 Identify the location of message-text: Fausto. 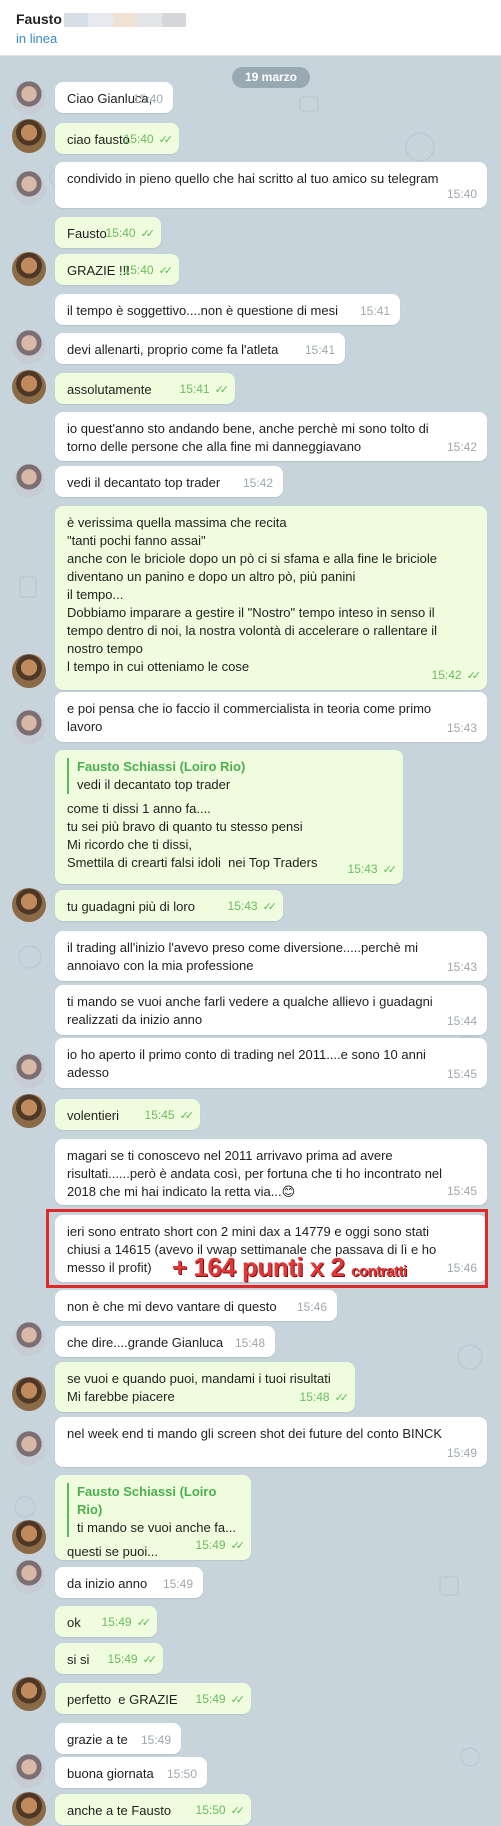
(87, 233).